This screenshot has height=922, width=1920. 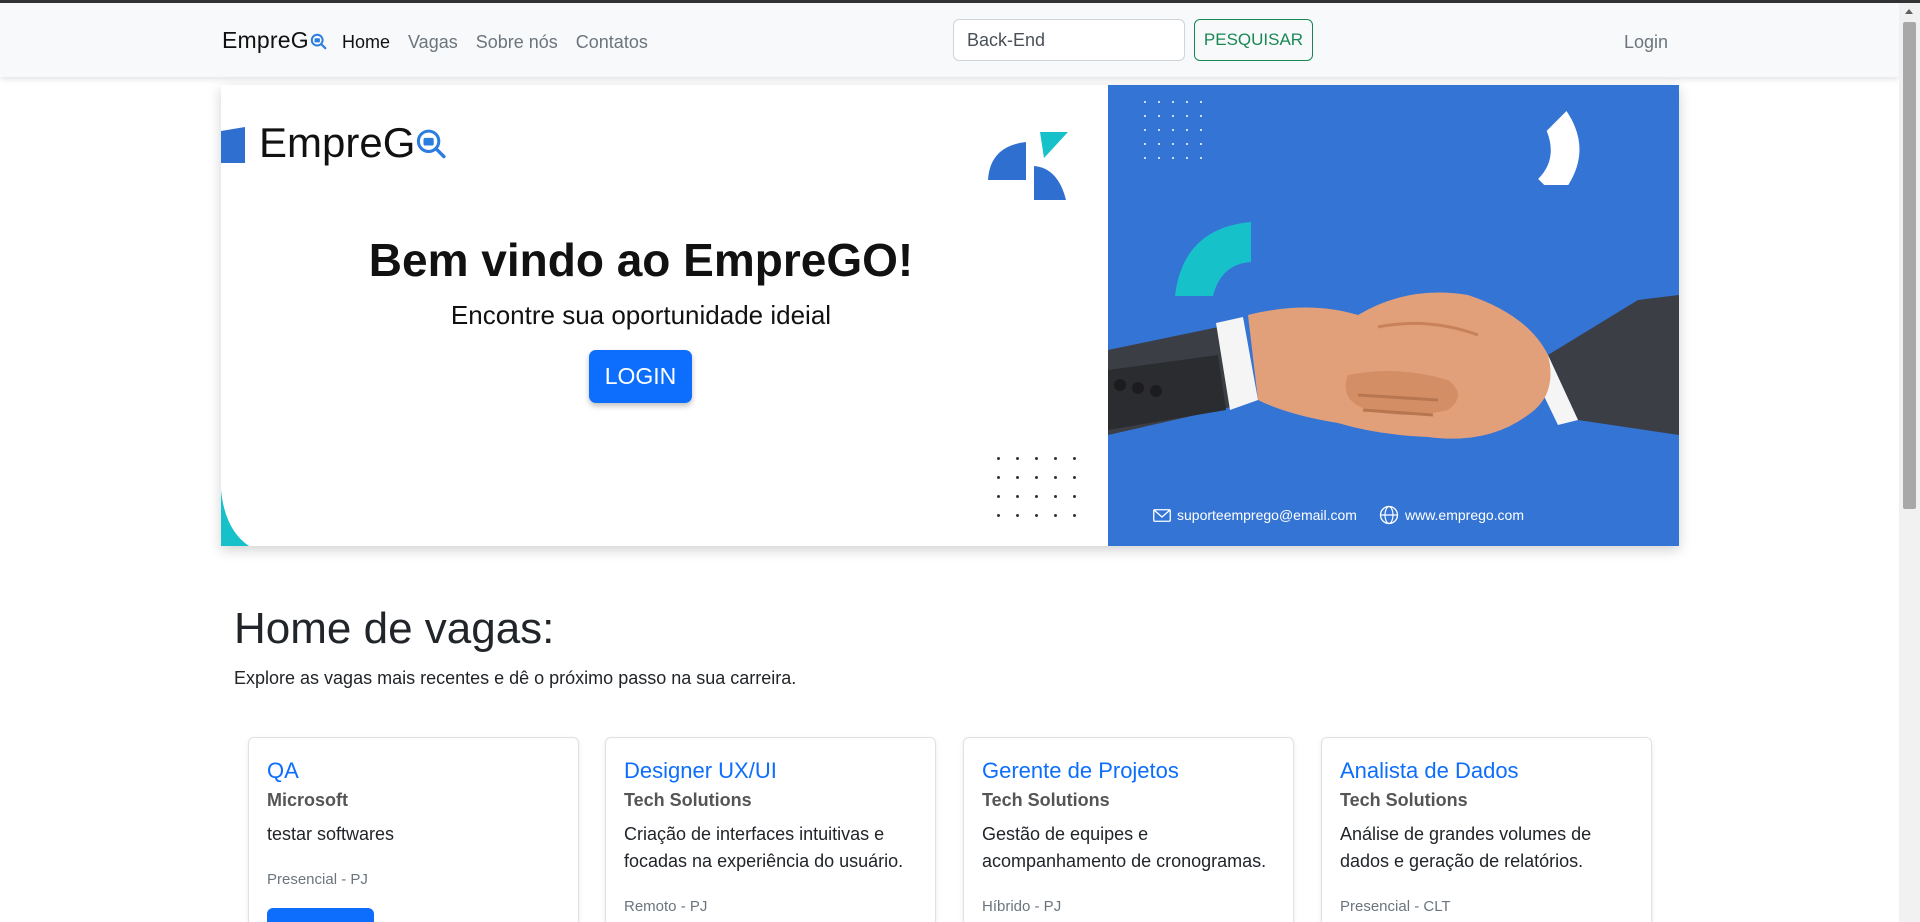 What do you see at coordinates (1253, 40) in the screenshot?
I see `search-button: PESQUISAR` at bounding box center [1253, 40].